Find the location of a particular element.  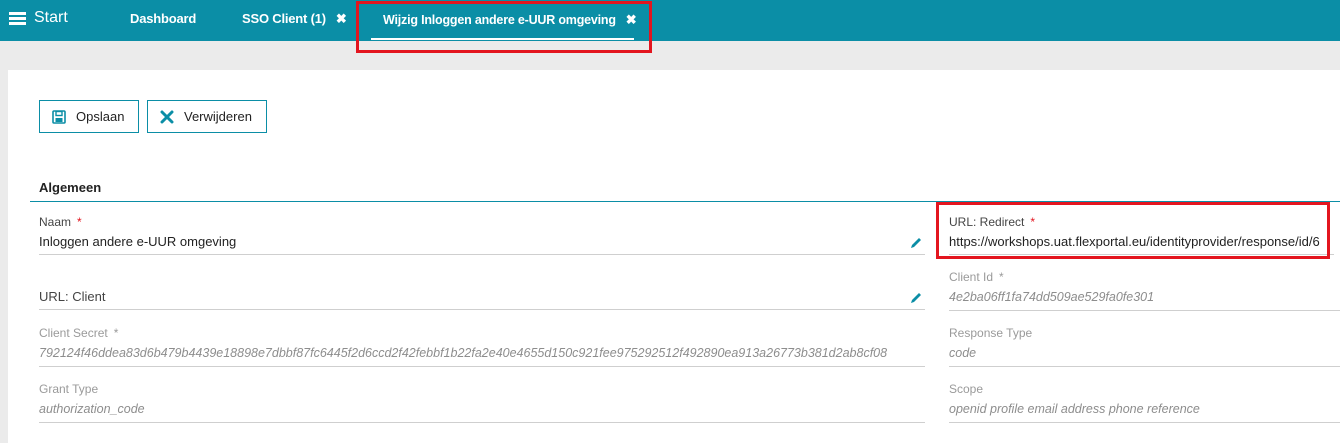

grant-type-label: Grant Type is located at coordinates (69, 389).